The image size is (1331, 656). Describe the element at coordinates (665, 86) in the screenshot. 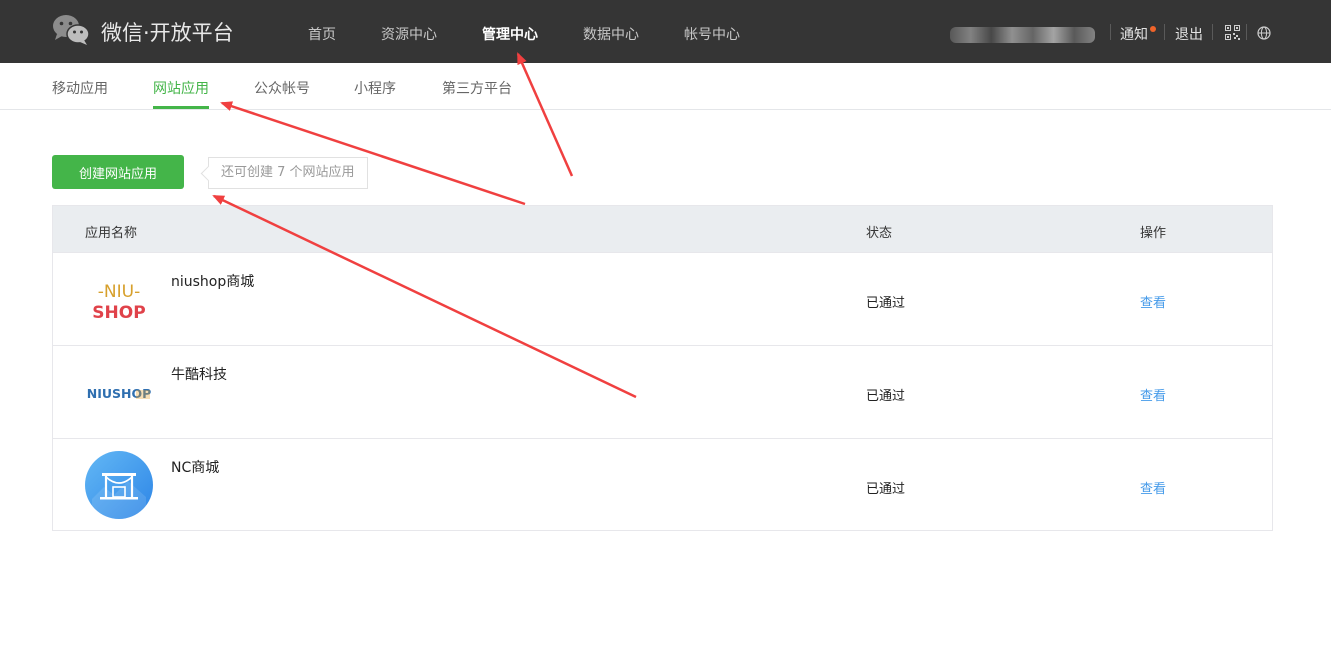

I see `sub-navigation: 移动应用 网站应用 公众帐号 小程序 第三方平台` at that location.